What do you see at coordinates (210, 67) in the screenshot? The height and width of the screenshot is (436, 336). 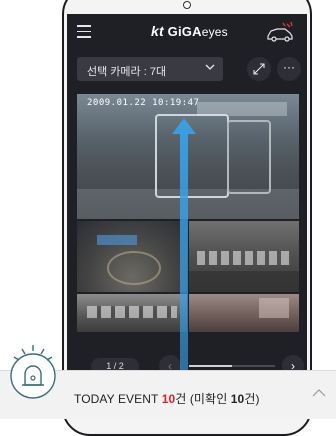 I see `chevron-down-icon` at bounding box center [210, 67].